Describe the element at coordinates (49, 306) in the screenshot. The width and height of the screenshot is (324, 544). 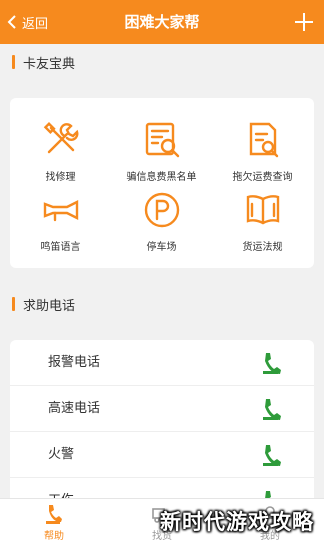
I see `help-section-title: 求助电话` at that location.